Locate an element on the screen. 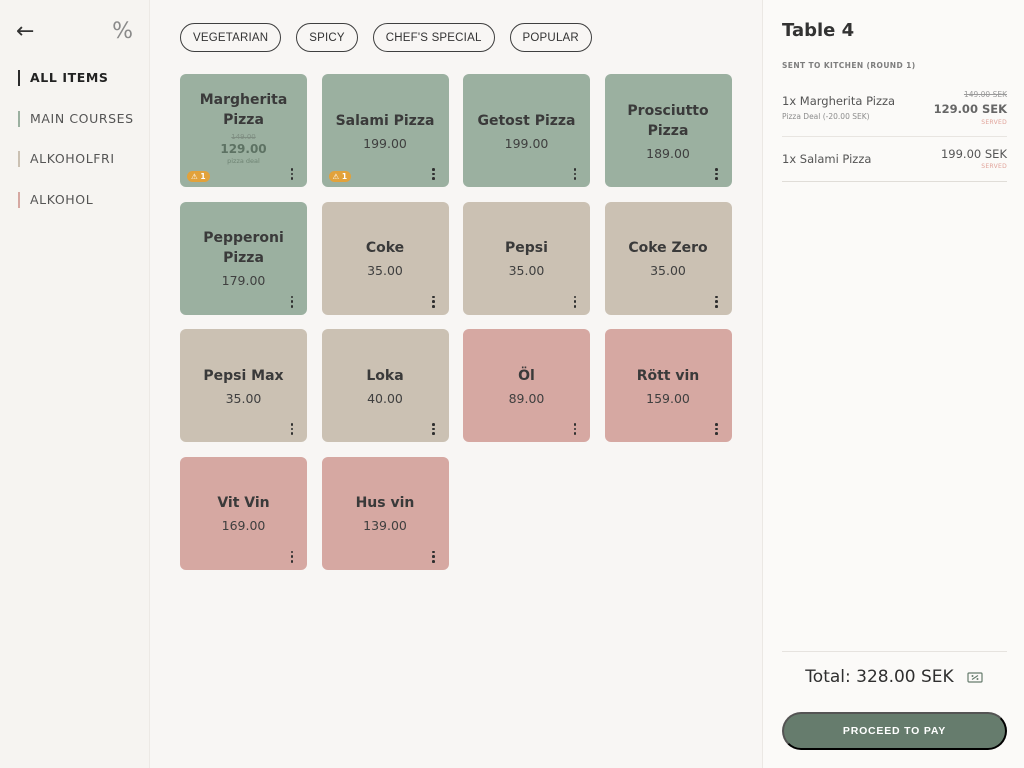 This screenshot has width=1024, height=768. category-item-alkohol: ALKOHOL is located at coordinates (74, 199).